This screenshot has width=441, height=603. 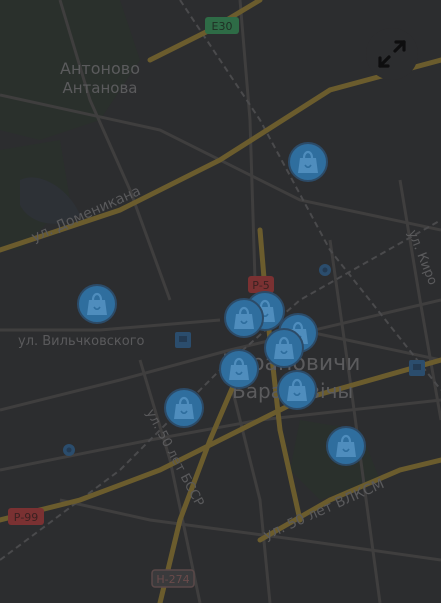 I want to click on svg-text: Р-99, so click(x=26, y=517).